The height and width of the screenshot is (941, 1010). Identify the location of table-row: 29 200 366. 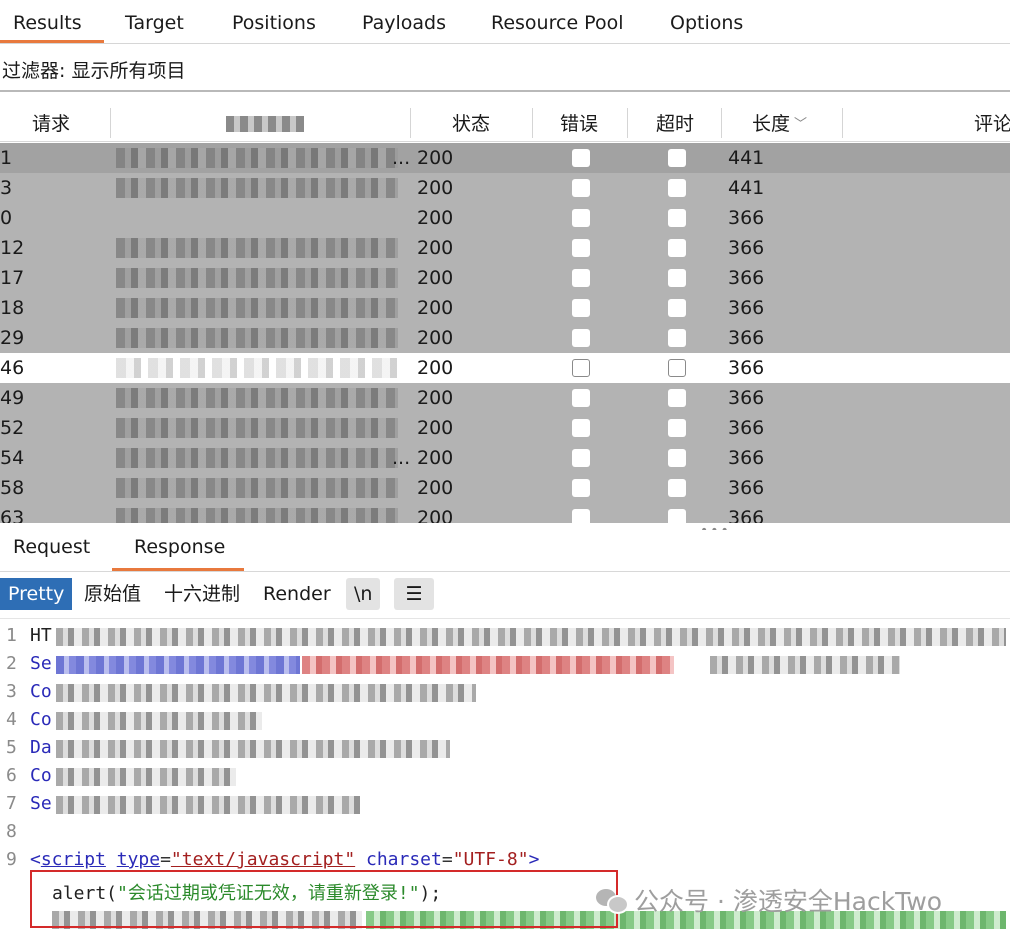
(505, 338).